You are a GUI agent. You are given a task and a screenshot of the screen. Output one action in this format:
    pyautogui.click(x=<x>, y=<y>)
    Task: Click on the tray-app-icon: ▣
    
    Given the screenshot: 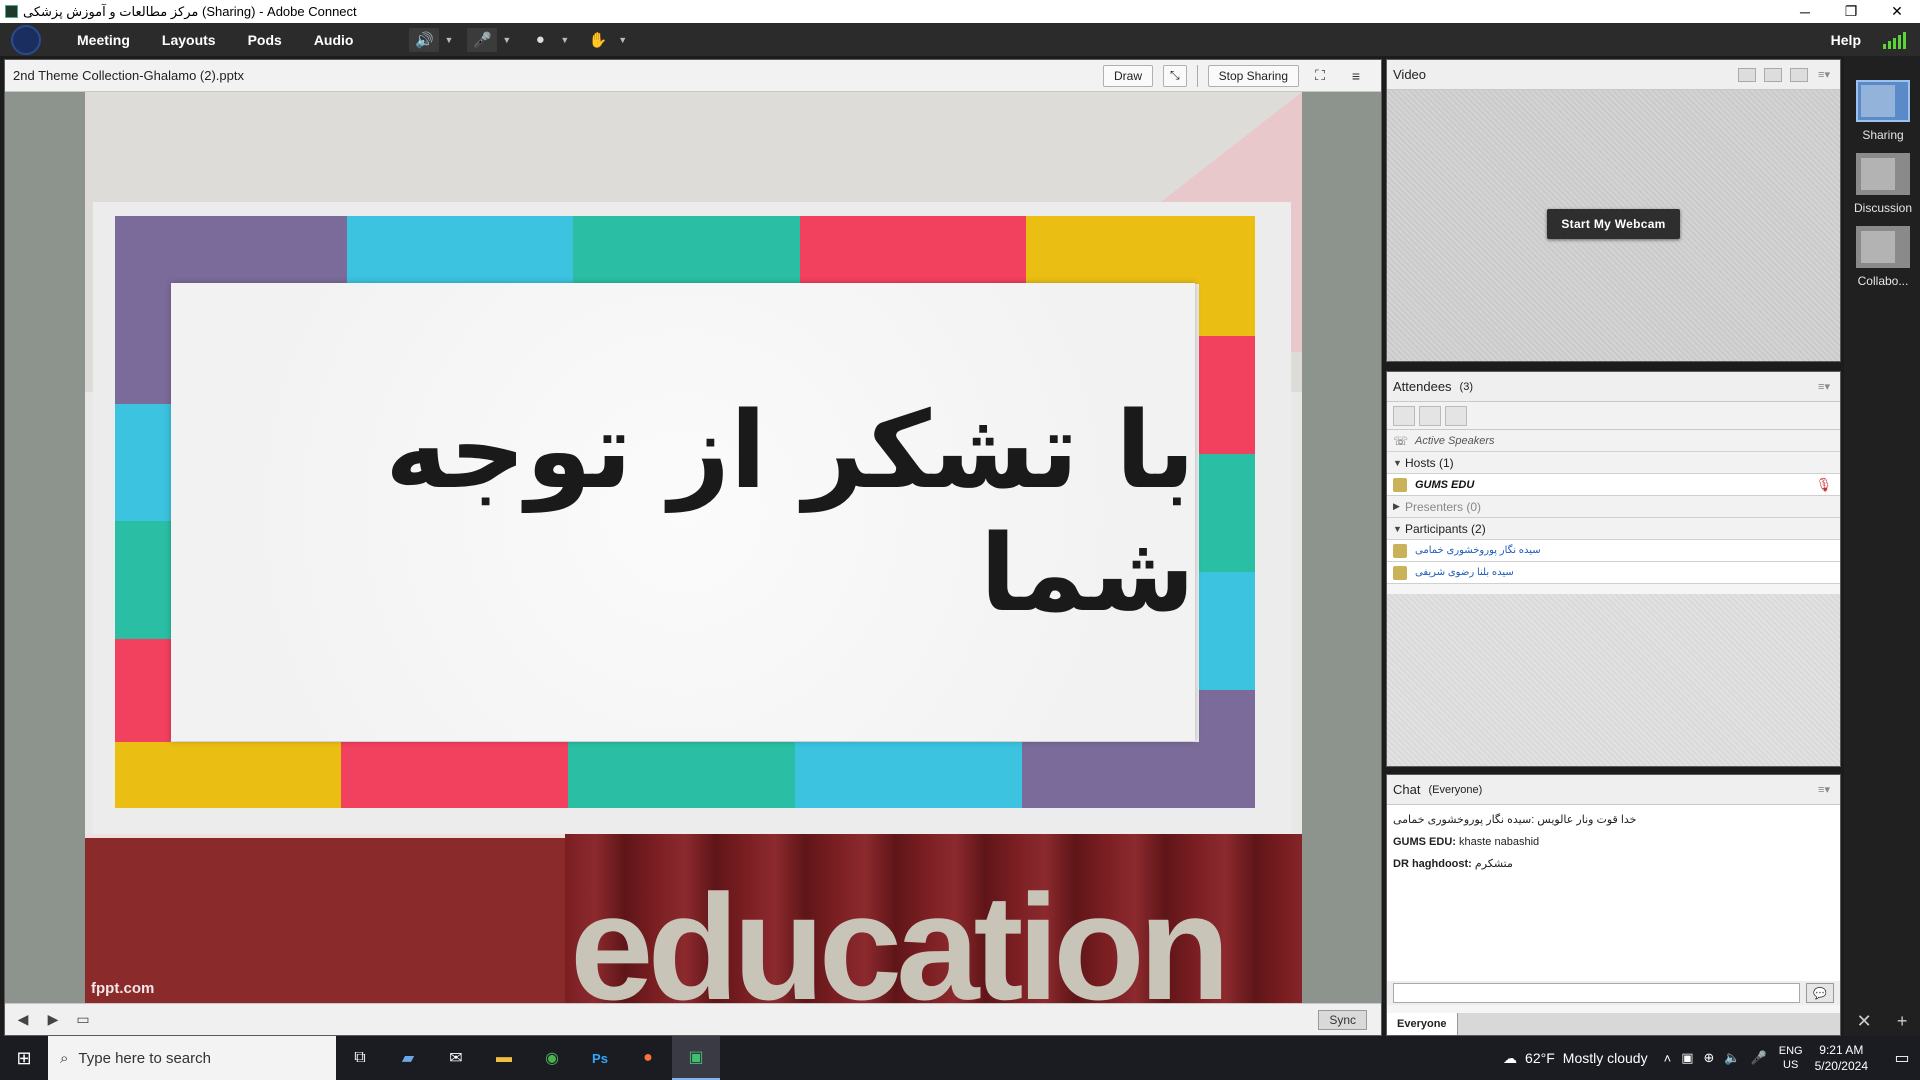 What is the action you would take?
    pyautogui.click(x=1687, y=1058)
    